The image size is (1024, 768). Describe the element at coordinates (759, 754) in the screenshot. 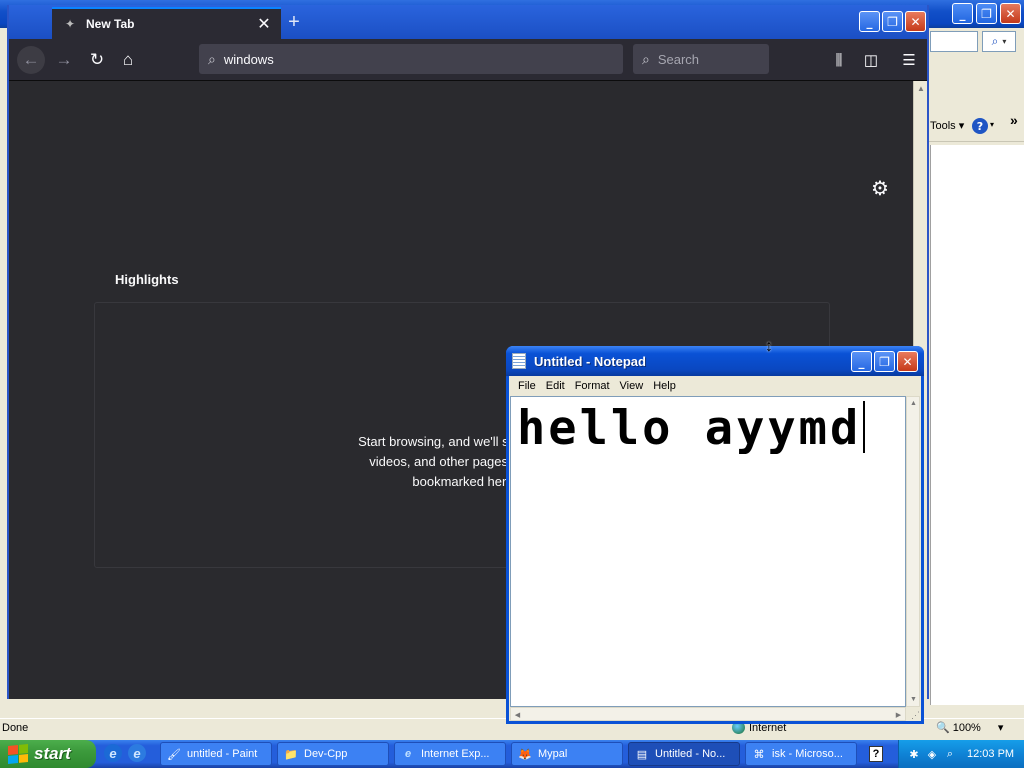

I see `office-icon: ⌘` at that location.